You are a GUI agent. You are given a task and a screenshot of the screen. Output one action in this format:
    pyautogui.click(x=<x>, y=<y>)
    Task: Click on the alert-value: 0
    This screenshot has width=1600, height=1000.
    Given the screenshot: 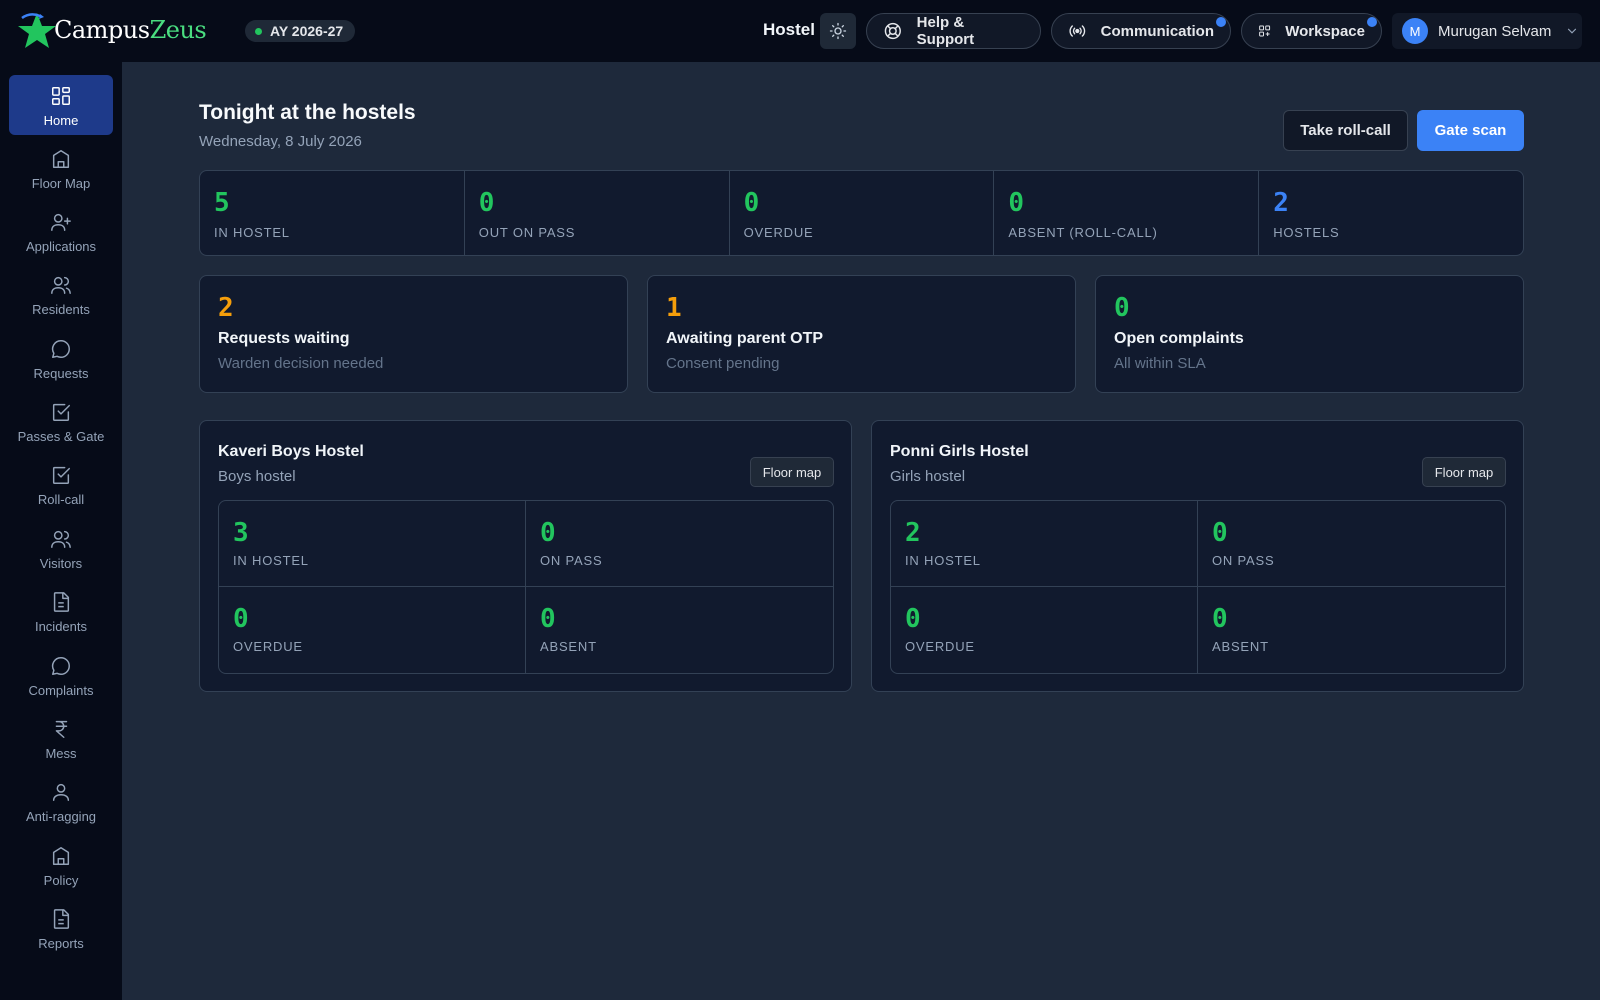 What is the action you would take?
    pyautogui.click(x=1122, y=308)
    